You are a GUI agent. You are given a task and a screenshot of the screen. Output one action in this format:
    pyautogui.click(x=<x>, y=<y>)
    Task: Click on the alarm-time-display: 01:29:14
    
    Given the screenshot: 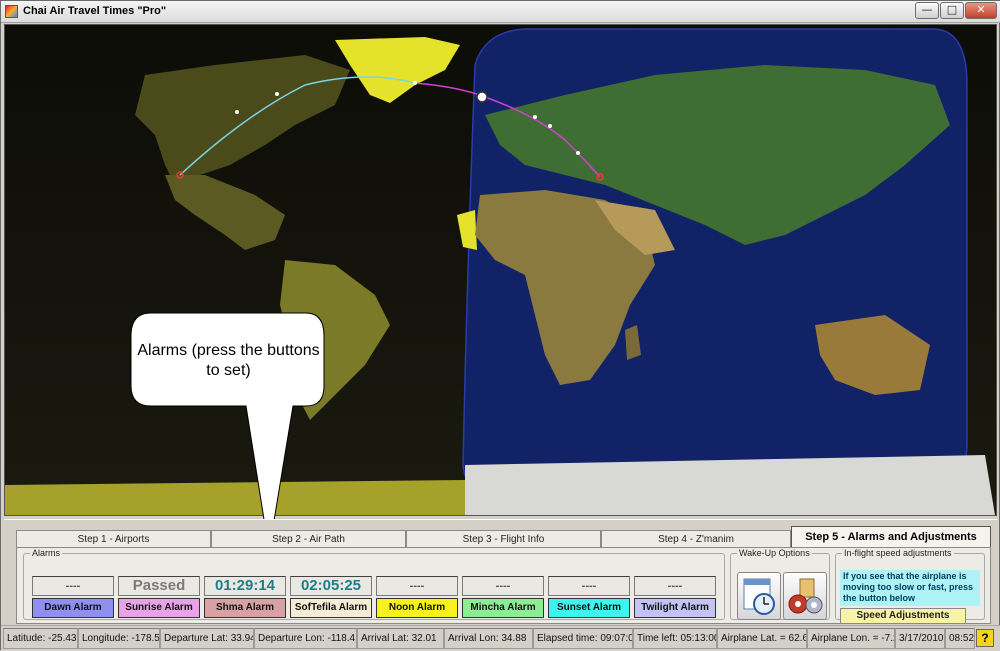 What is the action you would take?
    pyautogui.click(x=245, y=586)
    